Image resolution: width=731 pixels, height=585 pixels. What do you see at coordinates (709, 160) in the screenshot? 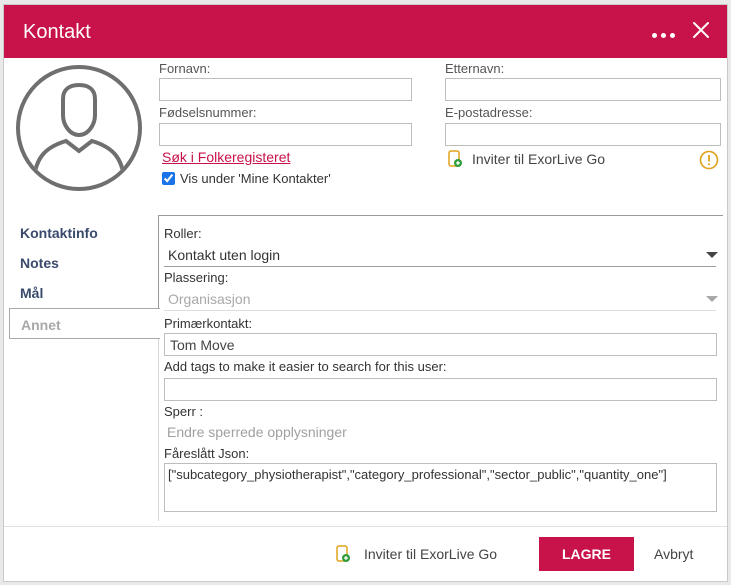
I see `info-icon` at bounding box center [709, 160].